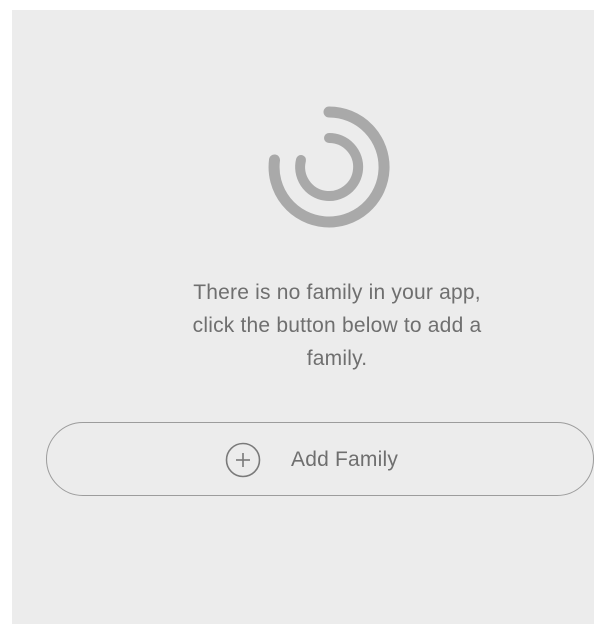  What do you see at coordinates (345, 459) in the screenshot?
I see `add-family-label: Add Family` at bounding box center [345, 459].